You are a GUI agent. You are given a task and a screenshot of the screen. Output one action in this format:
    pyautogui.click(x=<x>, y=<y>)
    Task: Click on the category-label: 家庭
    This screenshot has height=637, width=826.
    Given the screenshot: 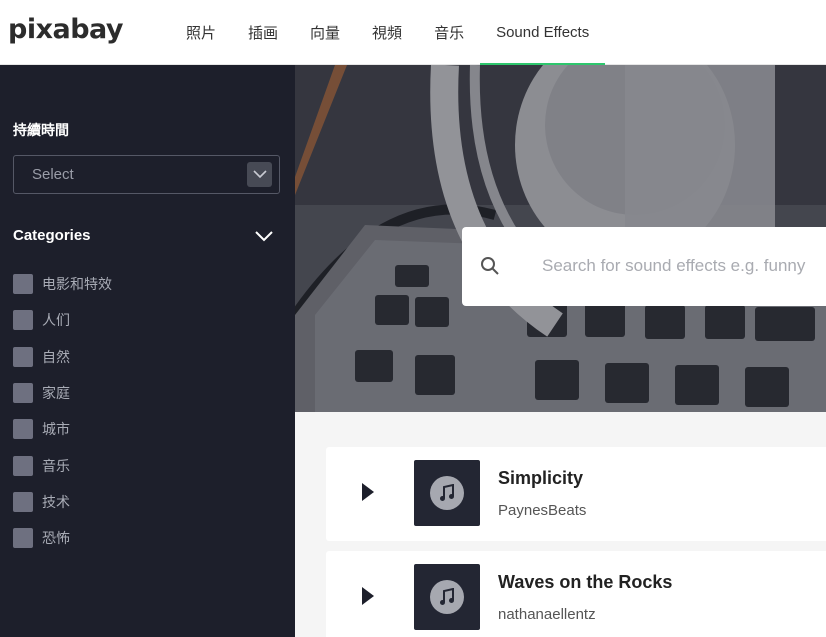 What is the action you would take?
    pyautogui.click(x=56, y=393)
    